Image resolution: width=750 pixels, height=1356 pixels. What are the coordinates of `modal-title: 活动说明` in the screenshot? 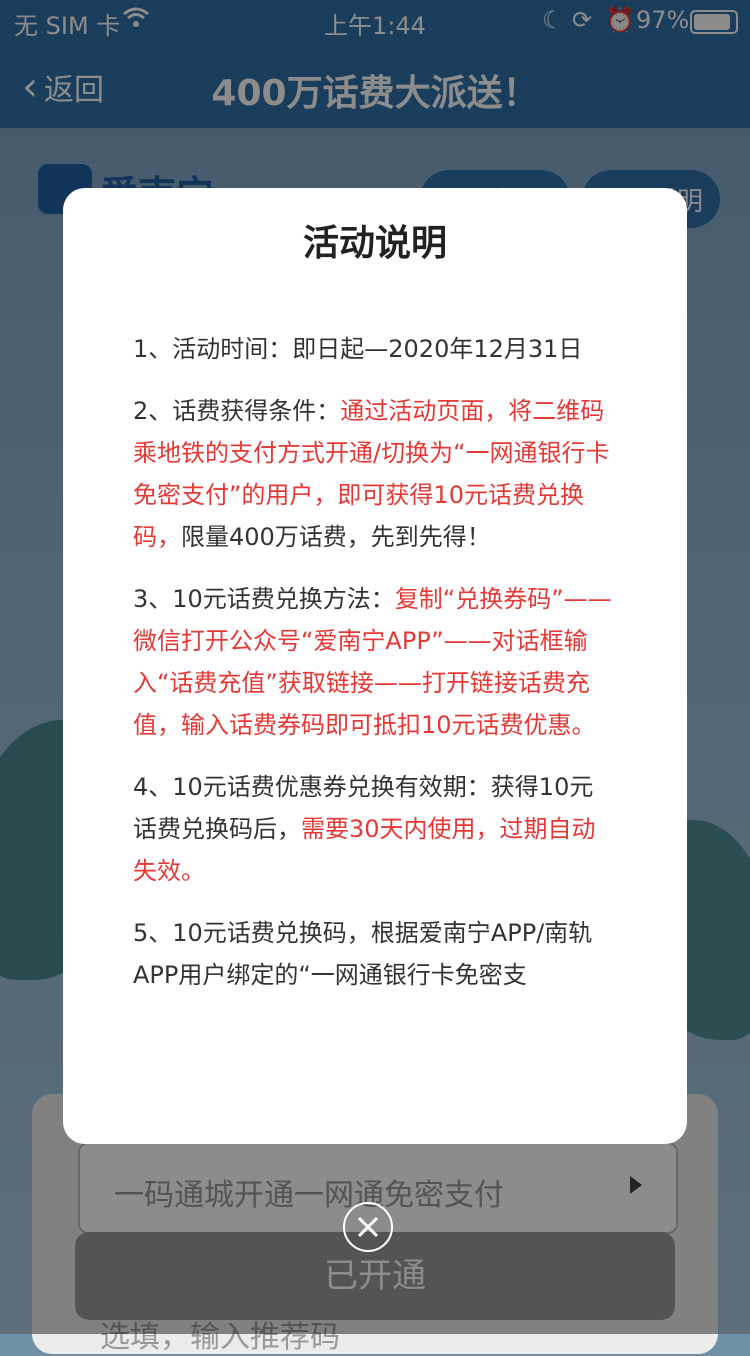 It's located at (374, 243).